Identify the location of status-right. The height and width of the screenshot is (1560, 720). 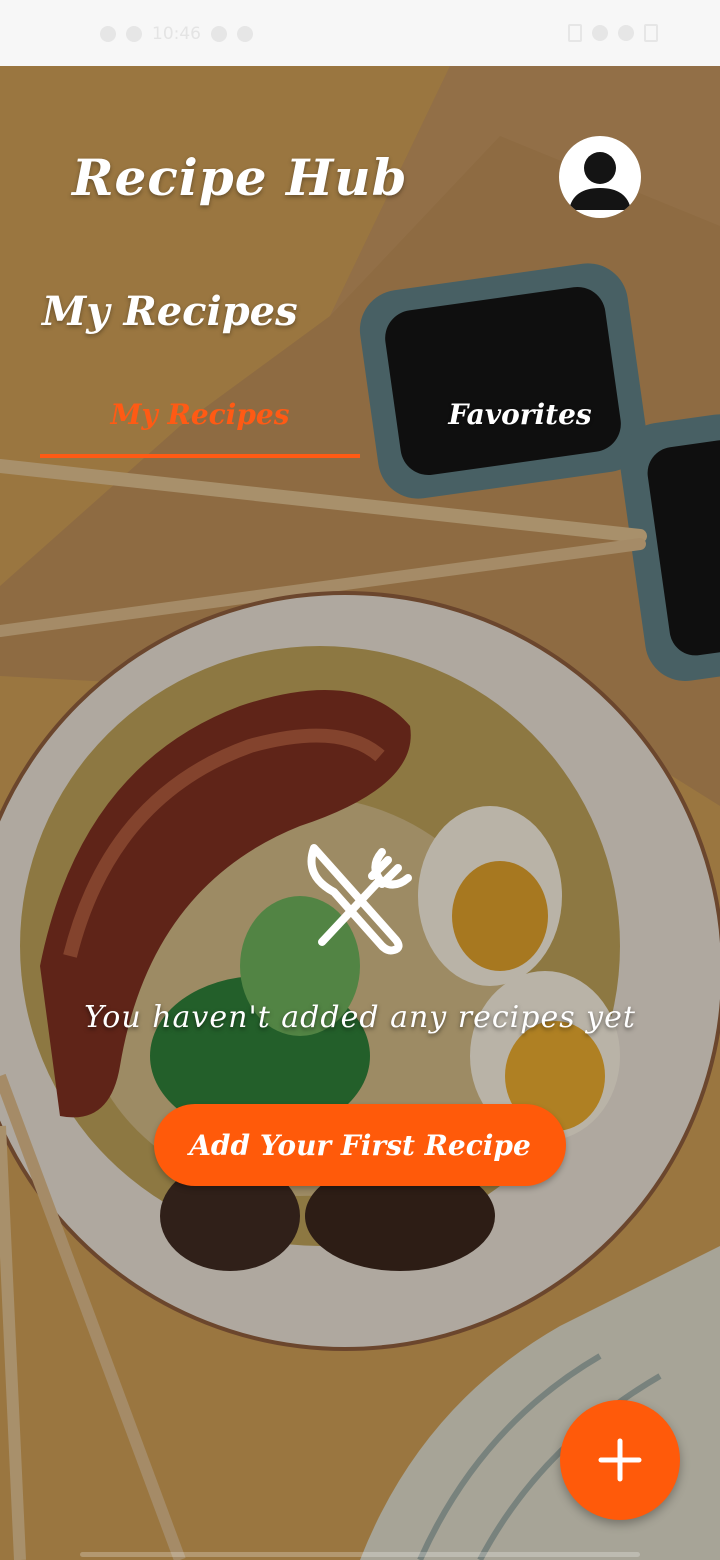
(613, 33).